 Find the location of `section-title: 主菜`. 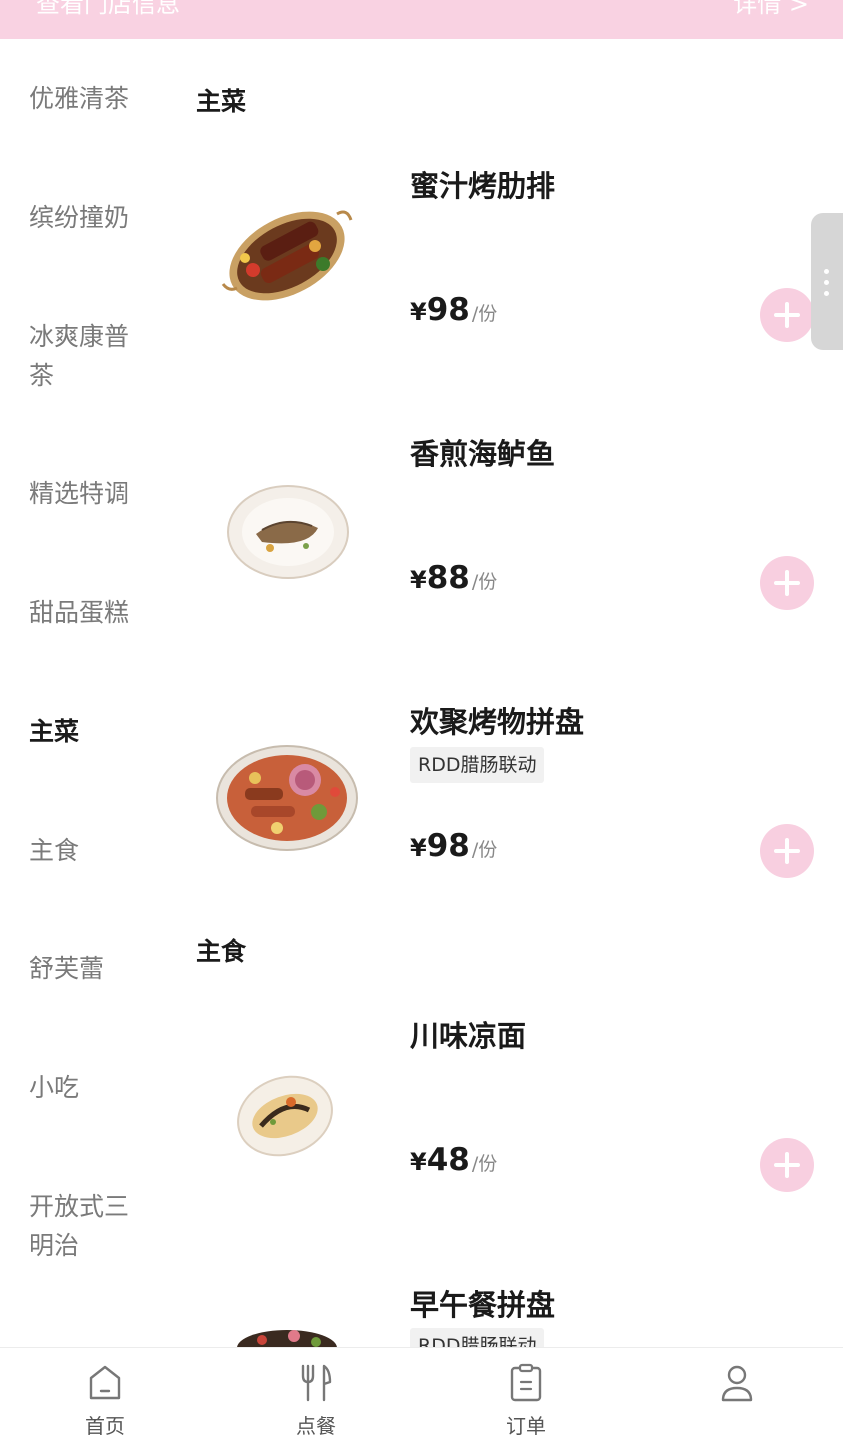

section-title: 主菜 is located at coordinates (221, 101).